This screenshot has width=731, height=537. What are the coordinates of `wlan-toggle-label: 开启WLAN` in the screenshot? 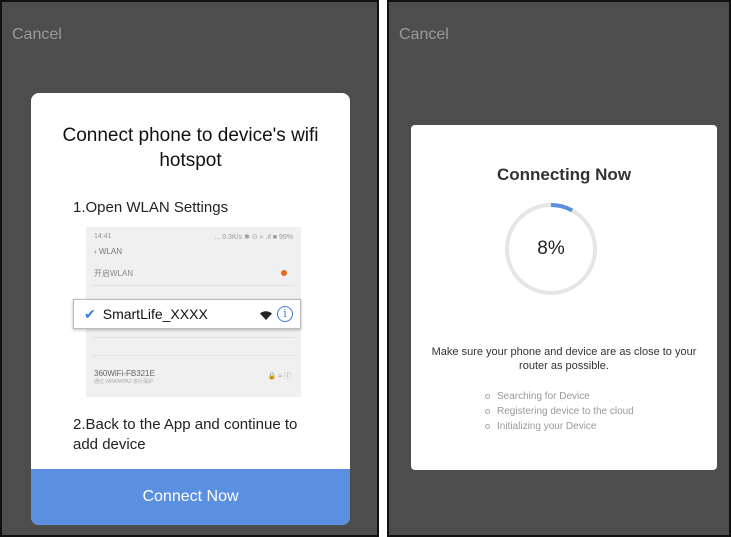 It's located at (114, 273).